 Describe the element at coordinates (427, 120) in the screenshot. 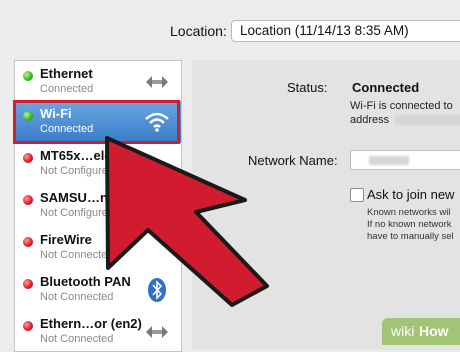

I see `blurred-ip` at that location.